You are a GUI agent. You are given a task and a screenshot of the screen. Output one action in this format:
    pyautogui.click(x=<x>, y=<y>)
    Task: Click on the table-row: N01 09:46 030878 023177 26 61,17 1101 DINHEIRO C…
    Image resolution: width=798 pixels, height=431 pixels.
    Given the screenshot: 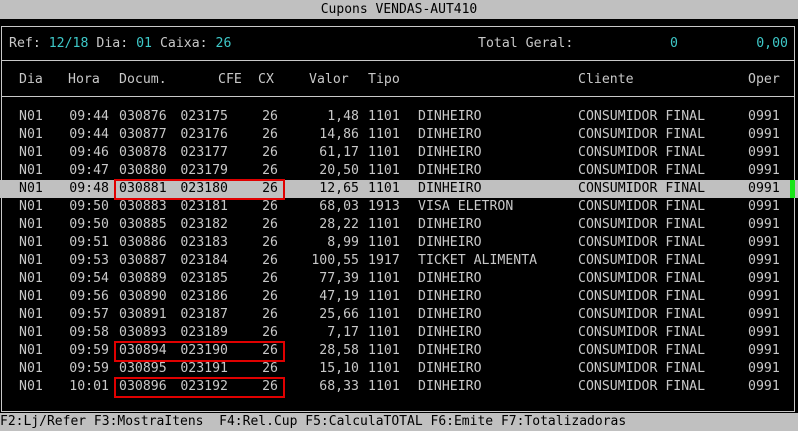 What is the action you would take?
    pyautogui.click(x=399, y=153)
    